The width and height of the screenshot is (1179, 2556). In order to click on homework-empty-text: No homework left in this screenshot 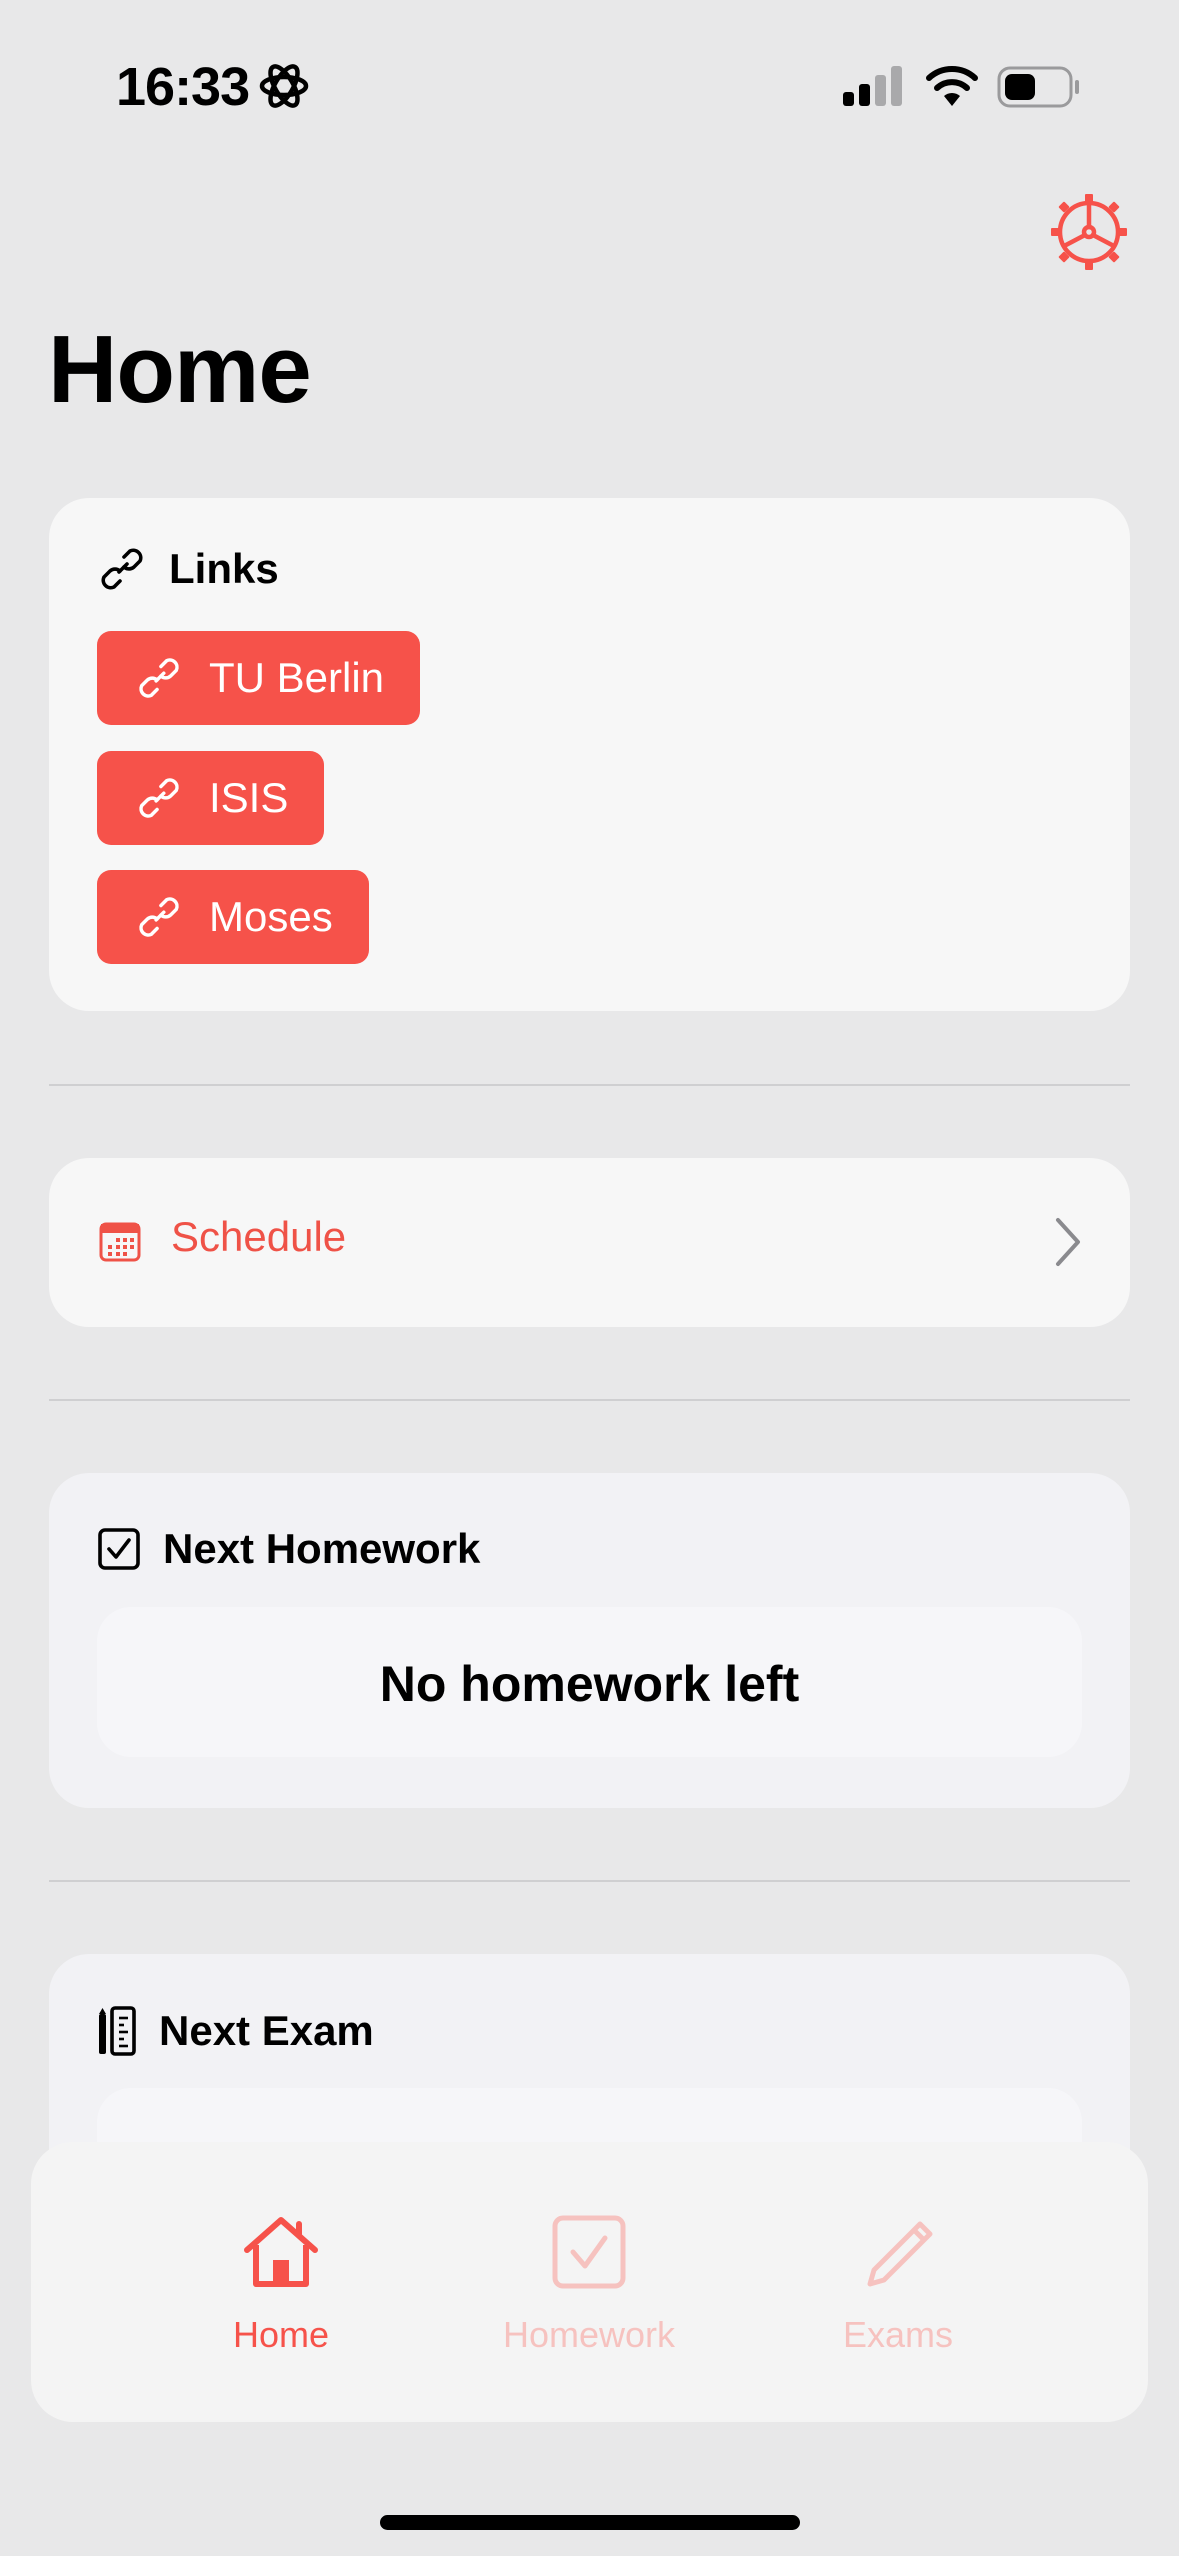, I will do `click(589, 1684)`.